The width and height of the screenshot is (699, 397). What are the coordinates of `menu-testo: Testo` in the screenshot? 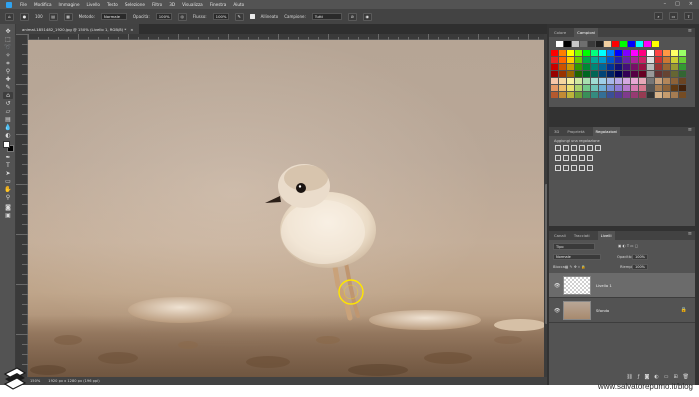 It's located at (112, 4).